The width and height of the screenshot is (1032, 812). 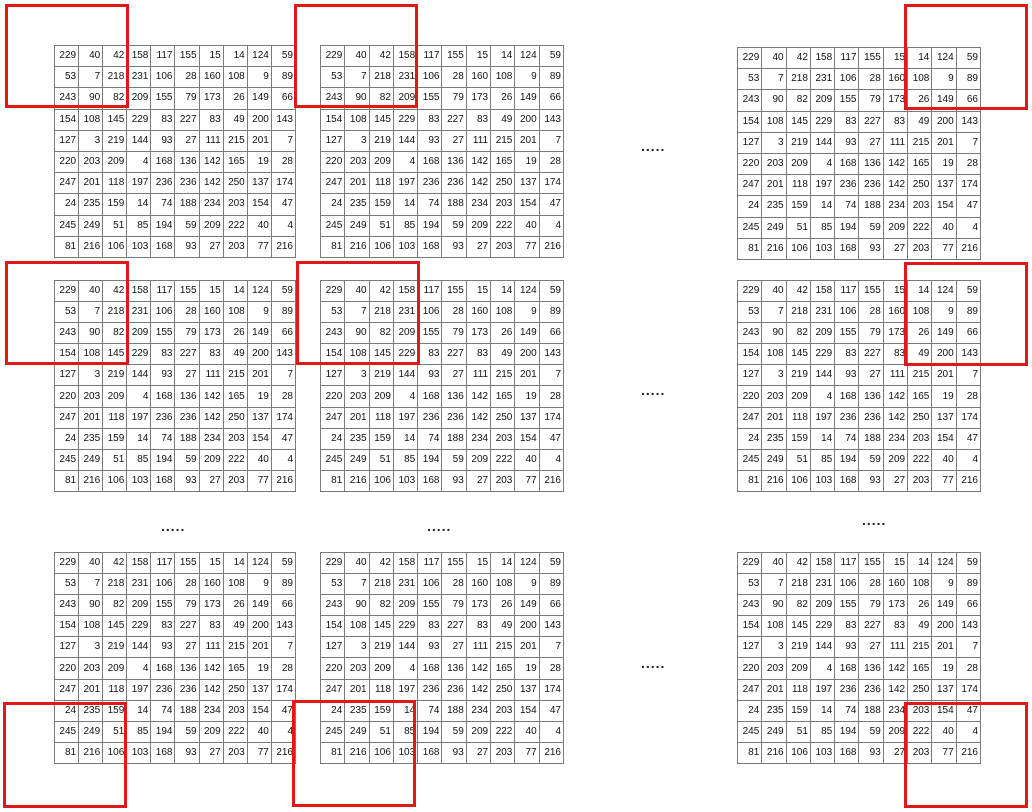 I want to click on matrix-cell: 159, so click(x=115, y=204).